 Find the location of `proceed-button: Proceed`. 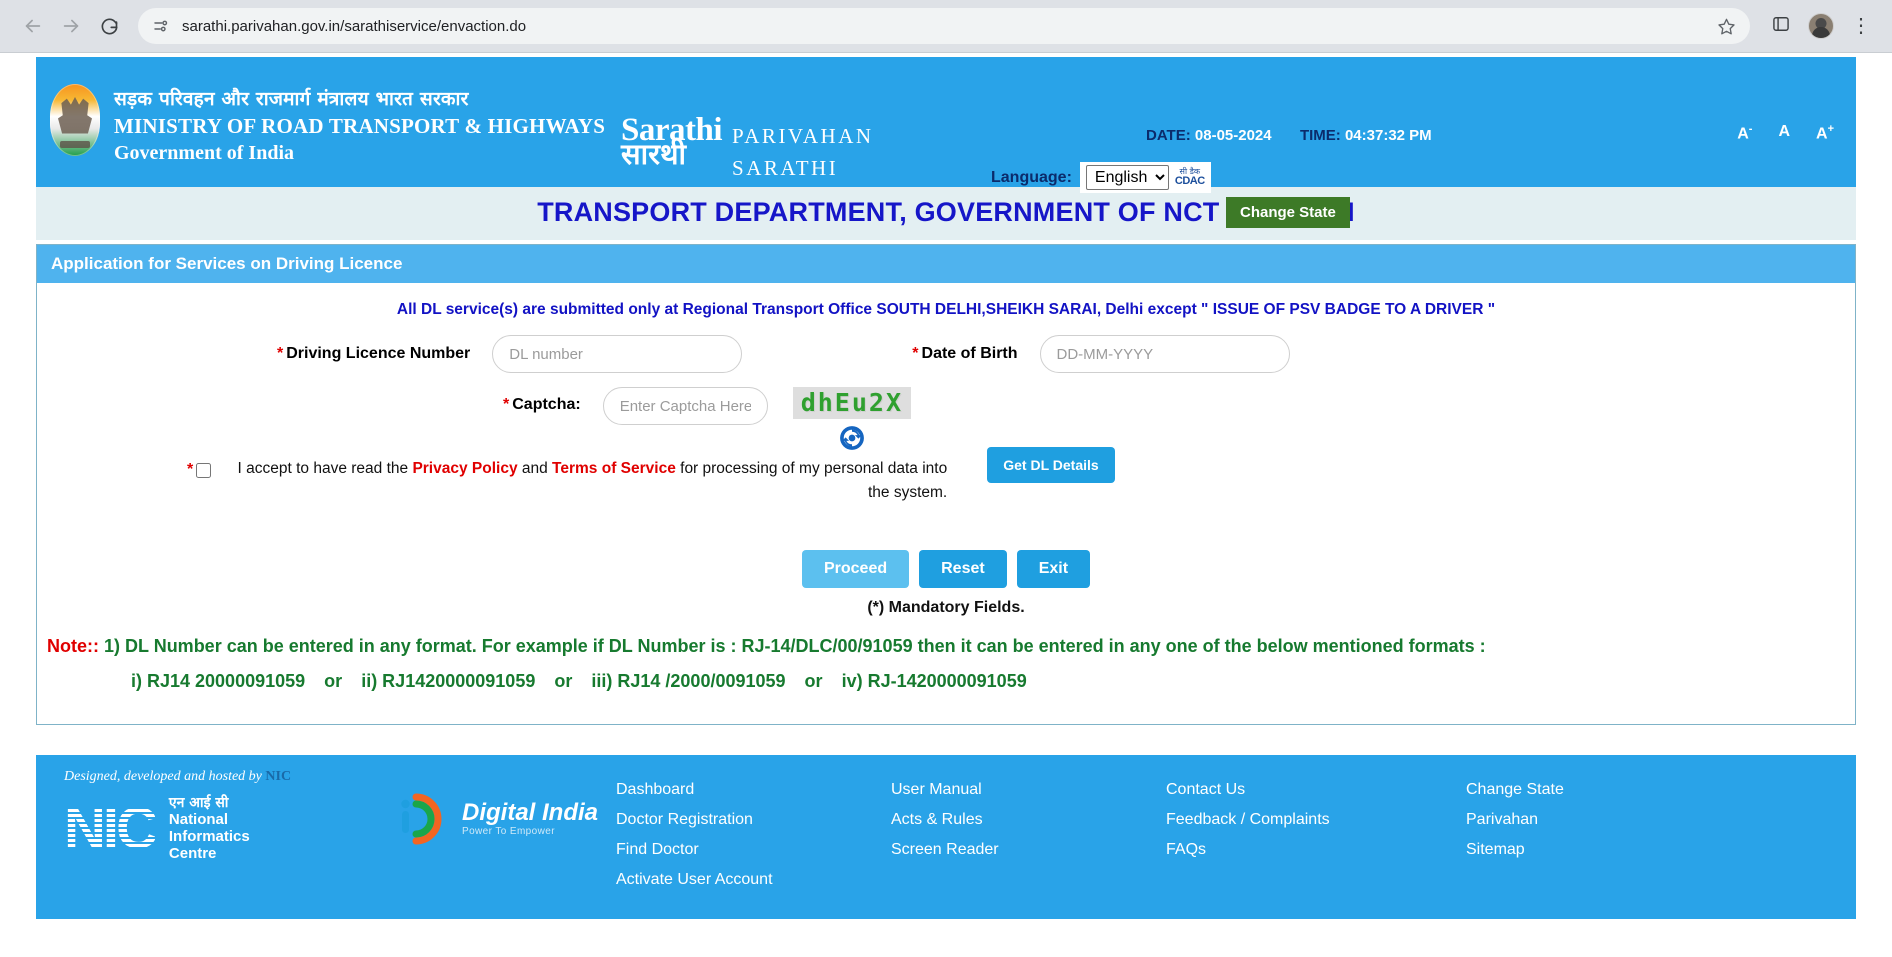

proceed-button: Proceed is located at coordinates (855, 568).